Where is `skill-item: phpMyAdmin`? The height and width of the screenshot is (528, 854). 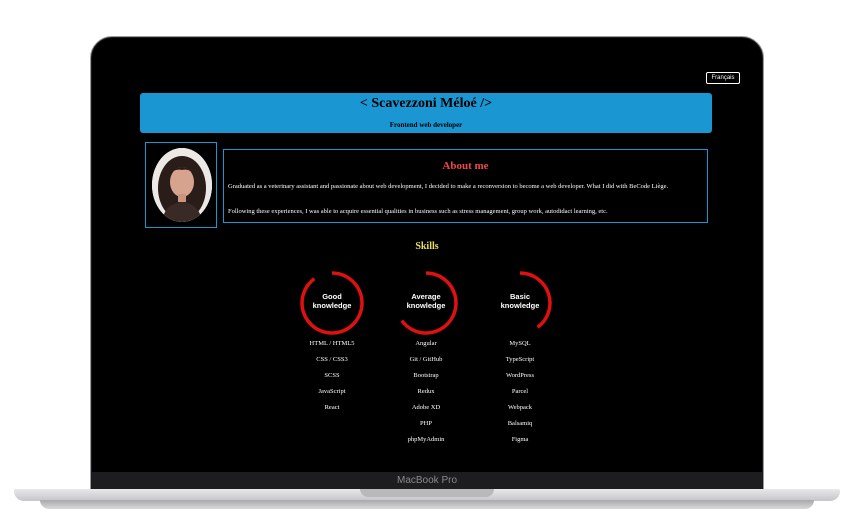 skill-item: phpMyAdmin is located at coordinates (426, 439).